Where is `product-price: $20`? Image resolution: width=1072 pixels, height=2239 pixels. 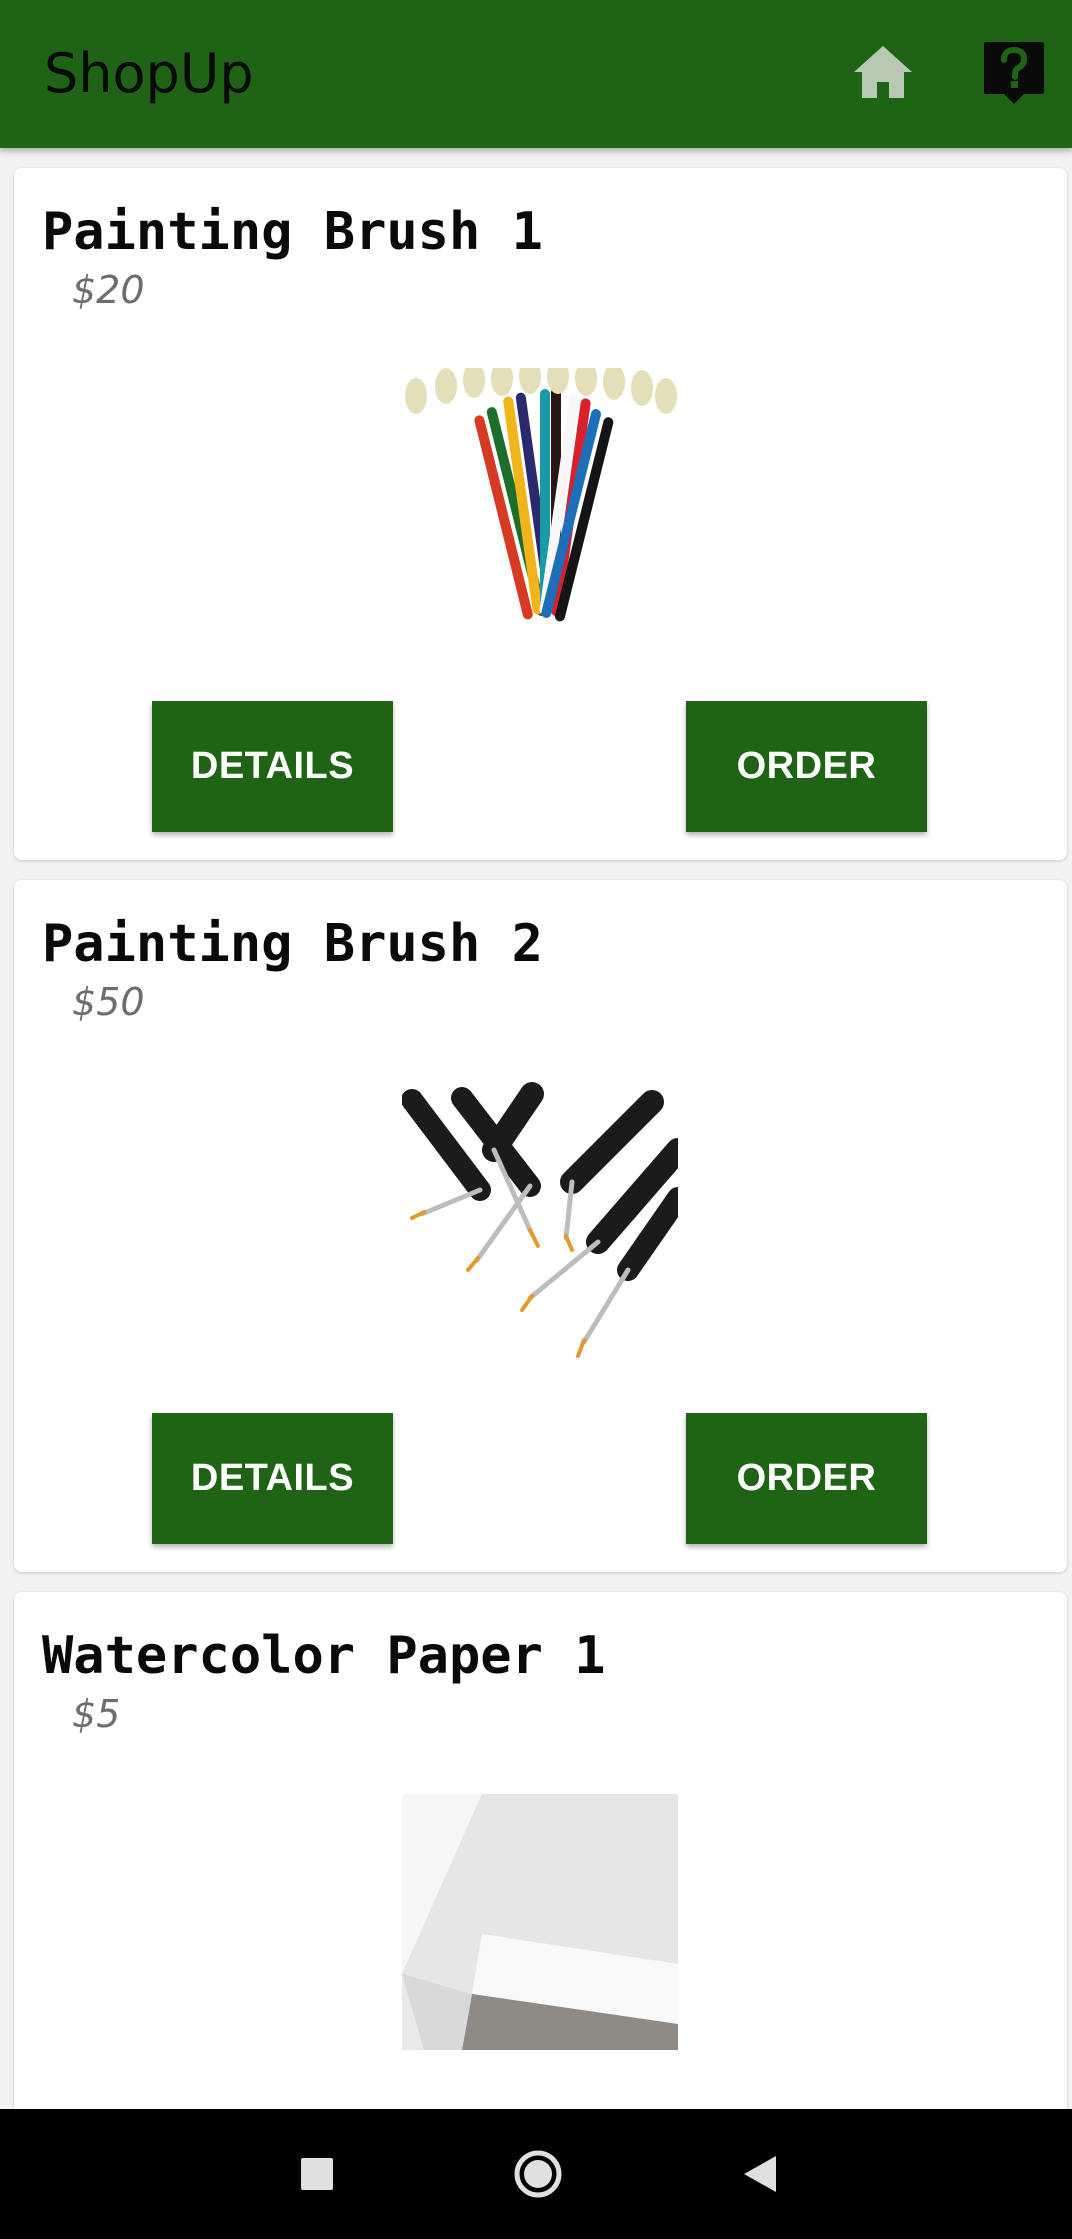 product-price: $20 is located at coordinates (108, 290).